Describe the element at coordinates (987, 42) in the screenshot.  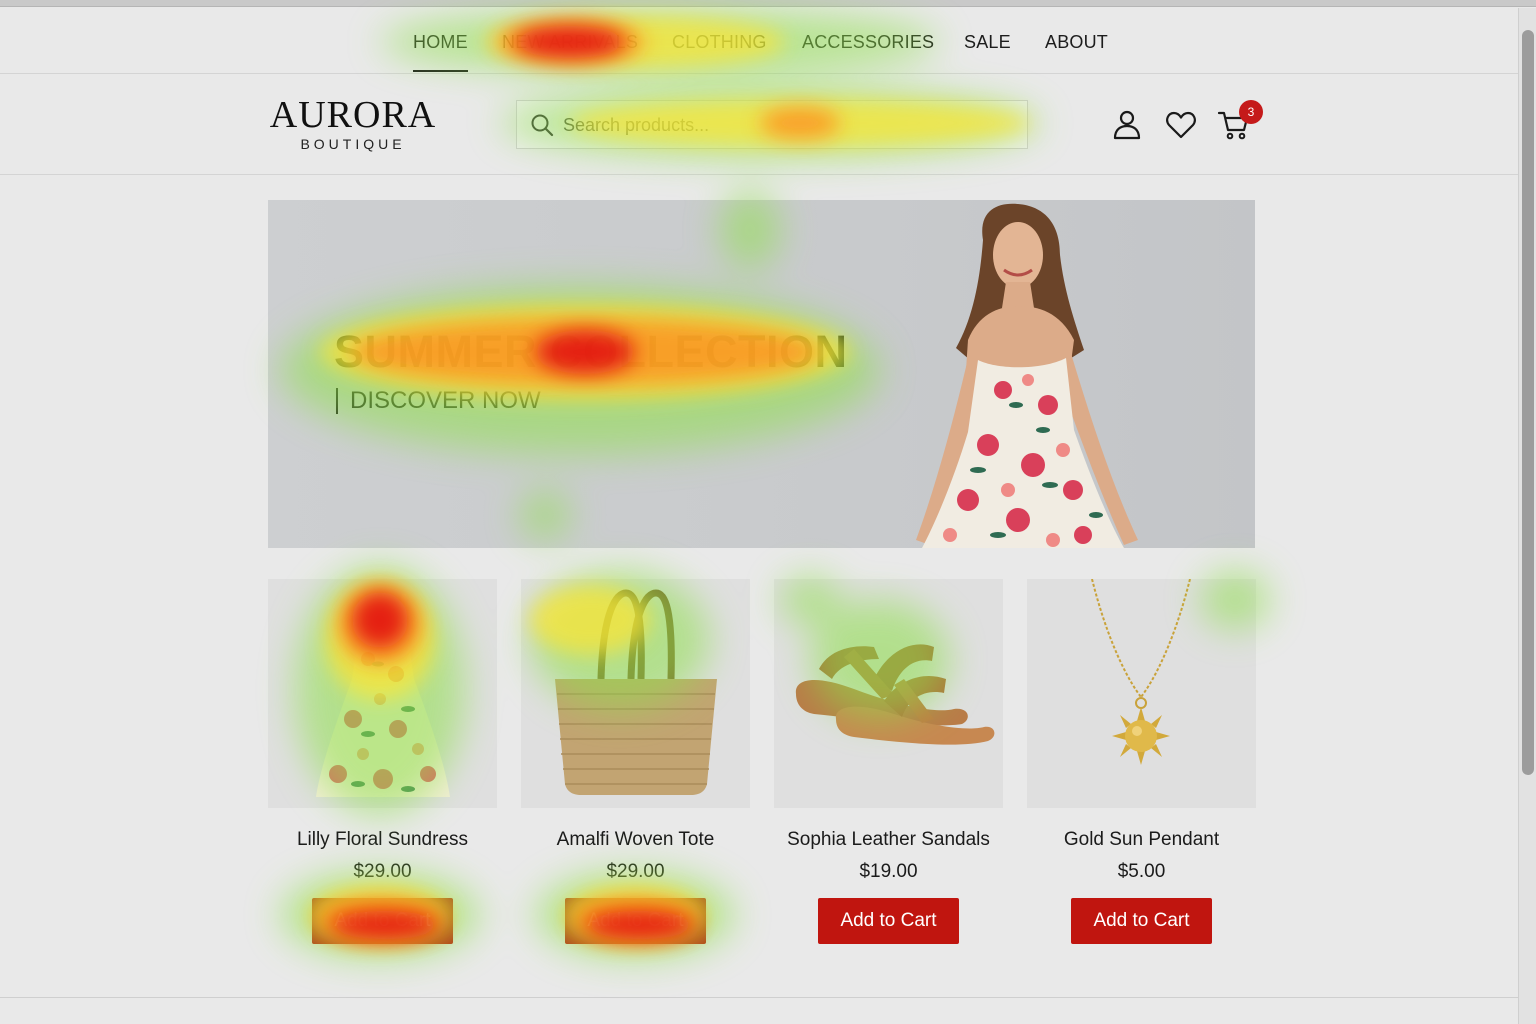
I see `nav-item-sale: SALE` at that location.